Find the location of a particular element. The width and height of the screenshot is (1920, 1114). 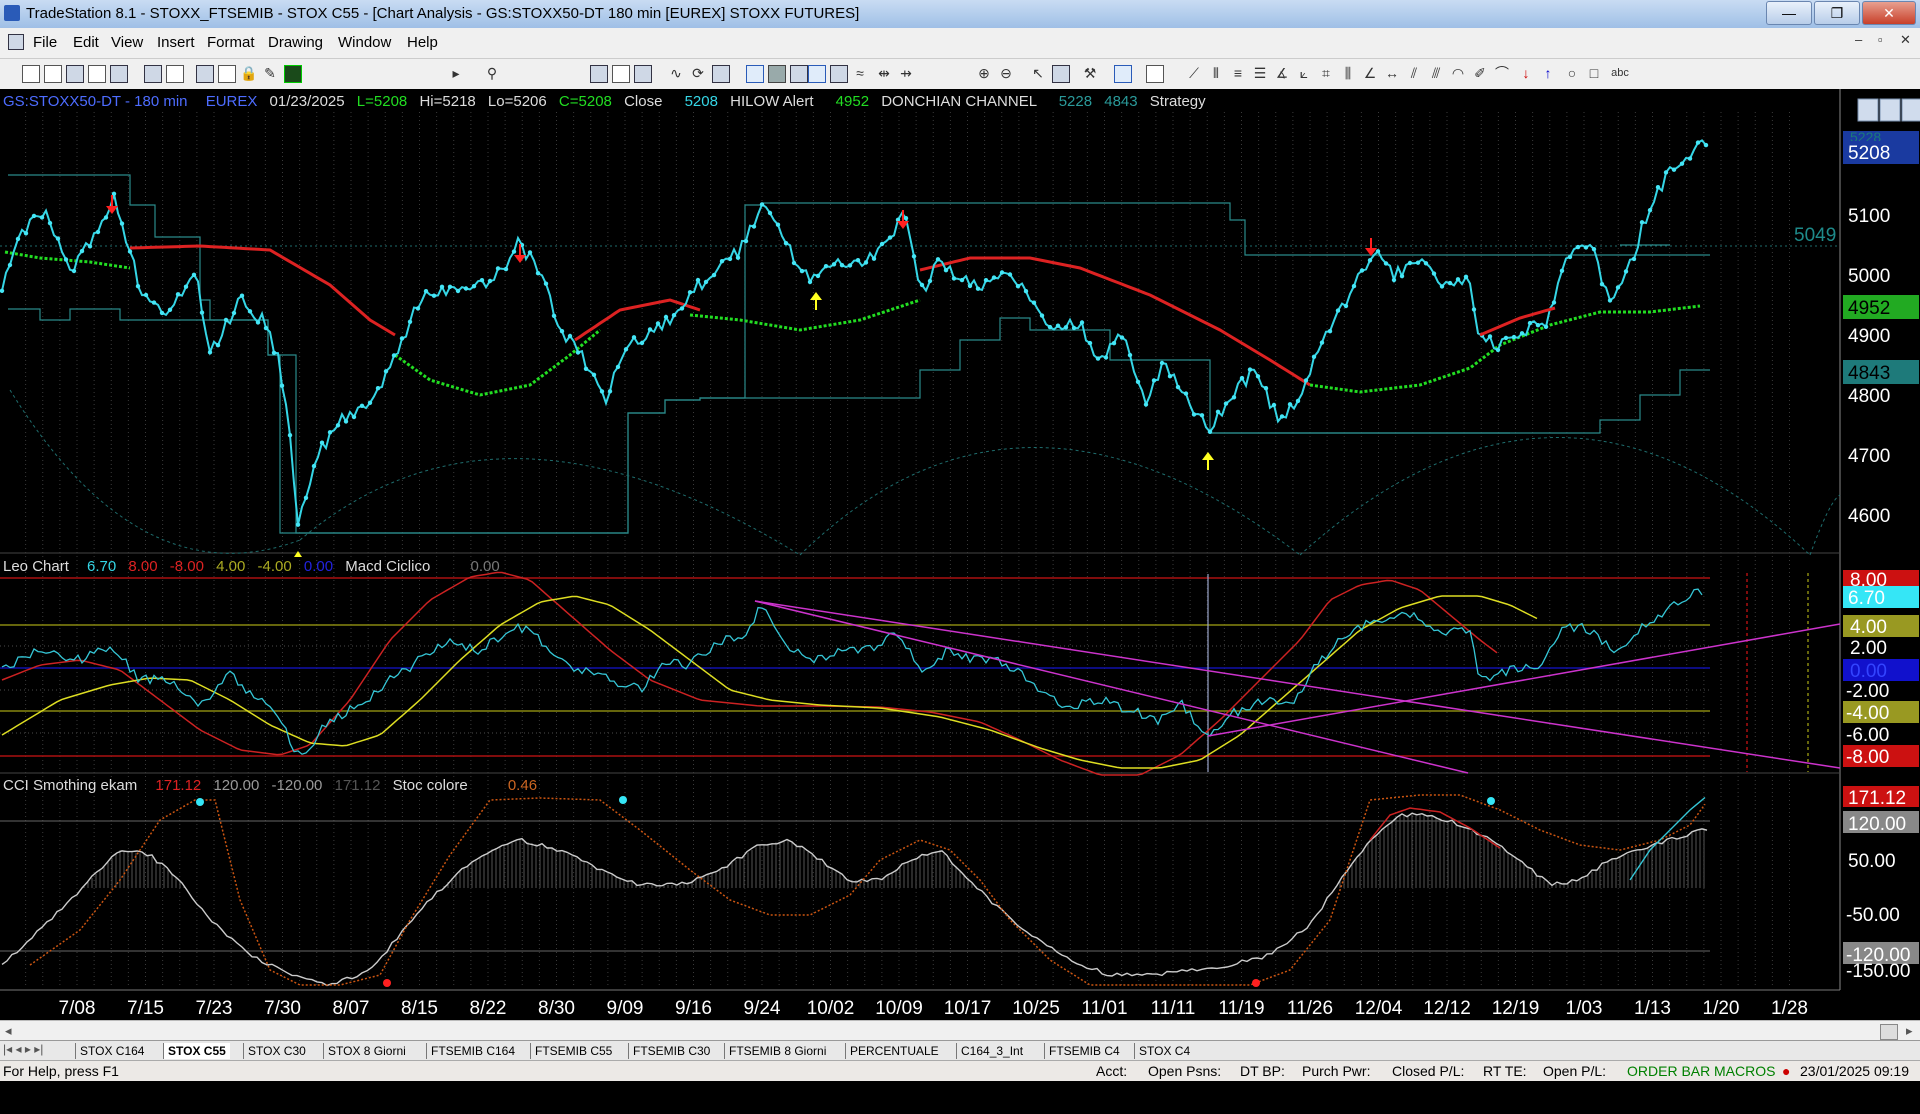

zoom-out-icon: ⊖ is located at coordinates (1006, 73).